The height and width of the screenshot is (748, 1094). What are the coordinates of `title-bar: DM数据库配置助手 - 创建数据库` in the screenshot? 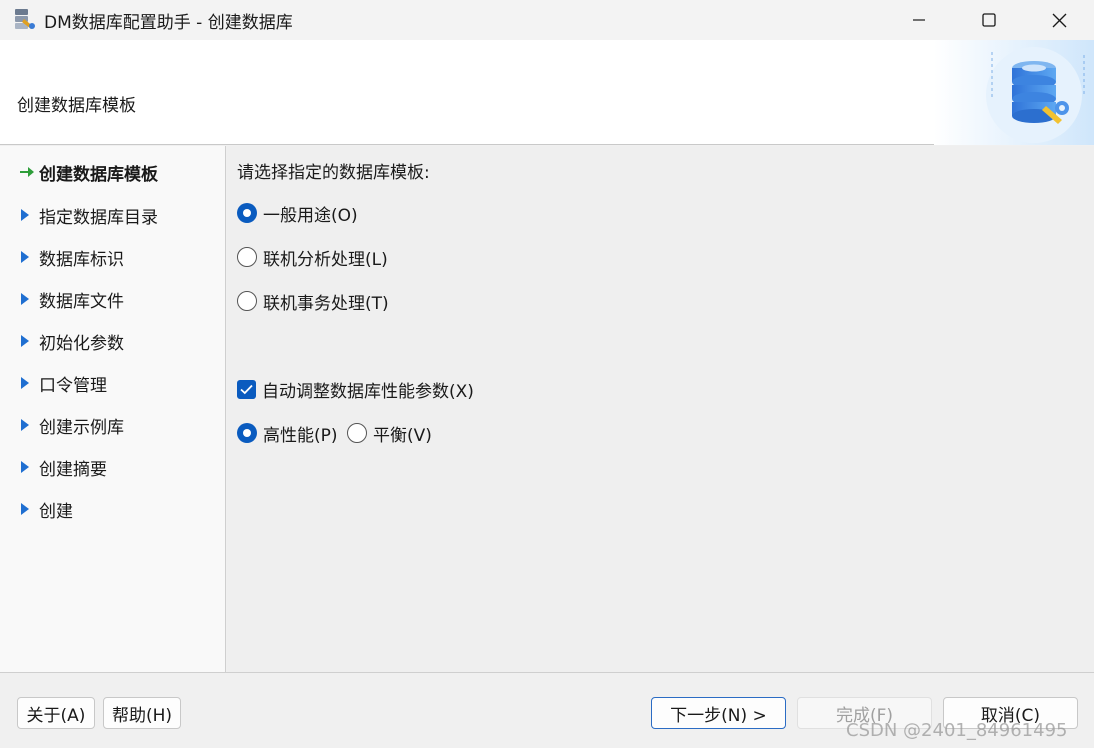 It's located at (547, 20).